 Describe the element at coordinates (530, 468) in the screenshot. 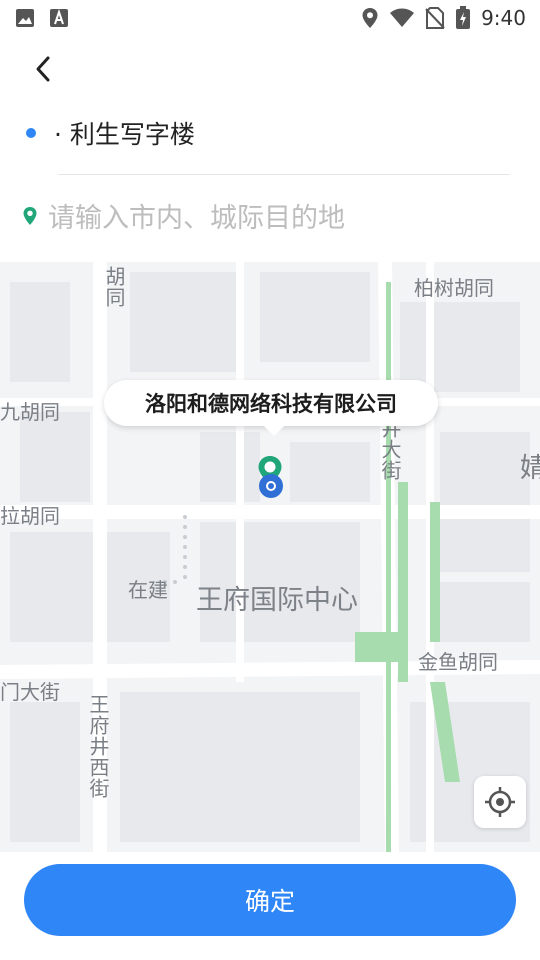

I see `map-label-edge: 婧` at that location.